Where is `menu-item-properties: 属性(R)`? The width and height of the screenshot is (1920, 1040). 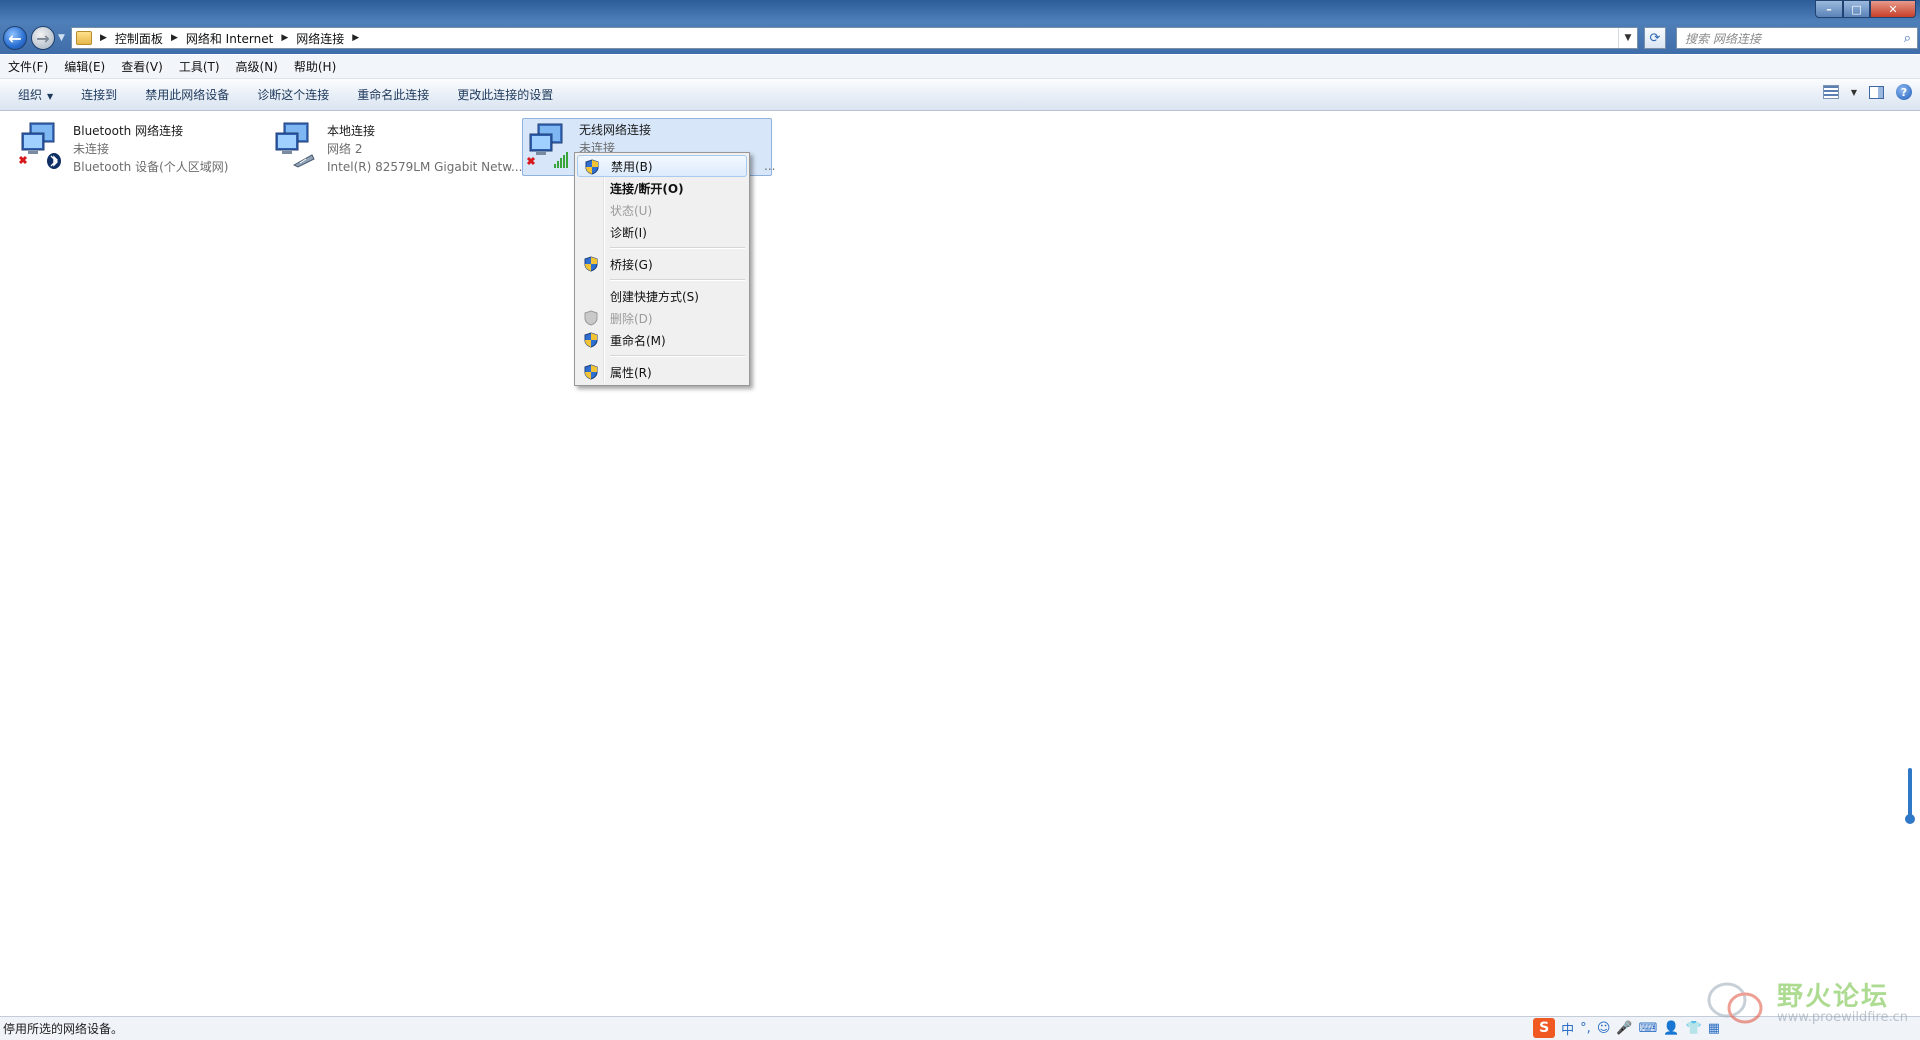 menu-item-properties: 属性(R) is located at coordinates (662, 372).